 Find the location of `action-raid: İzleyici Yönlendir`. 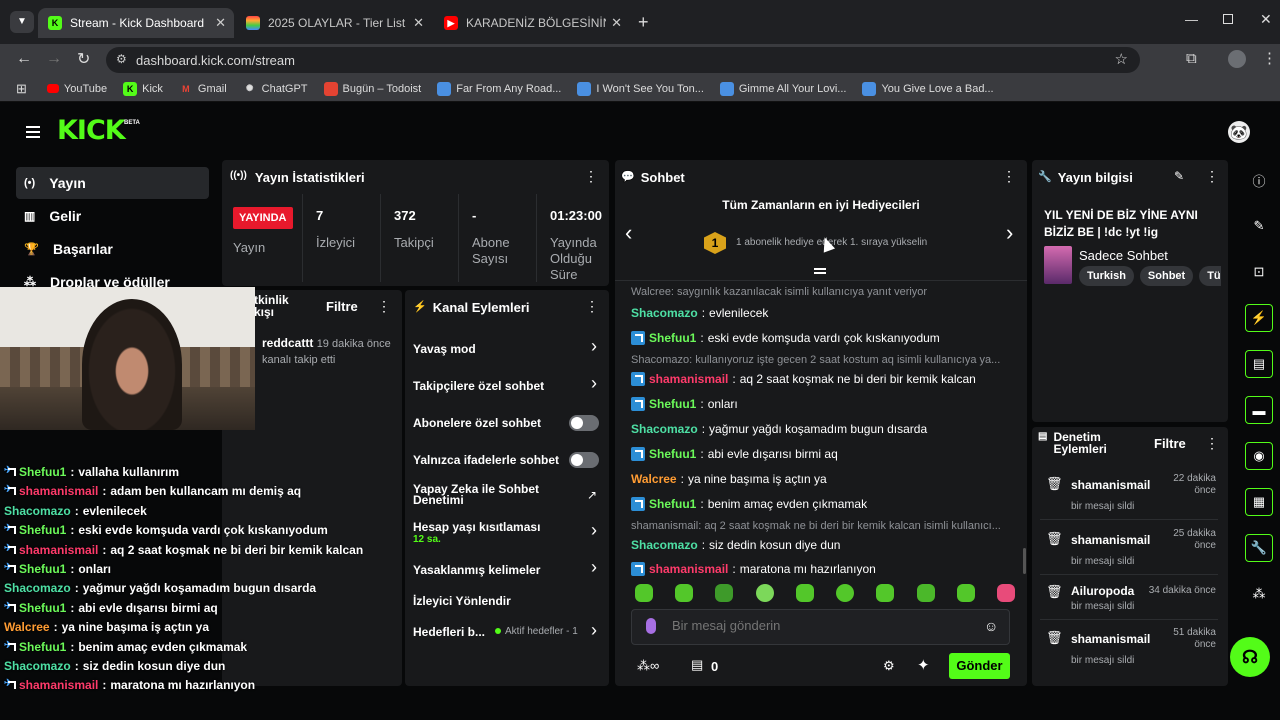

action-raid: İzleyici Yönlendir is located at coordinates (507, 601).